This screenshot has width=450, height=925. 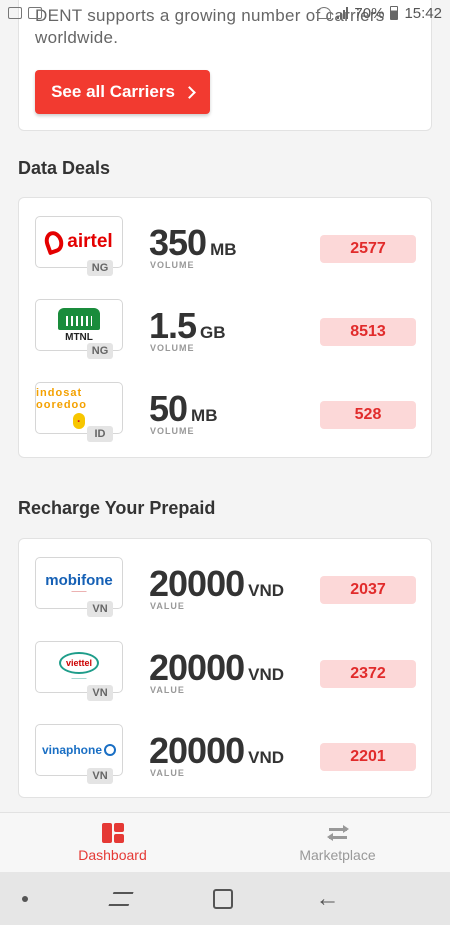 I want to click on amount-value: 350, so click(x=178, y=242).